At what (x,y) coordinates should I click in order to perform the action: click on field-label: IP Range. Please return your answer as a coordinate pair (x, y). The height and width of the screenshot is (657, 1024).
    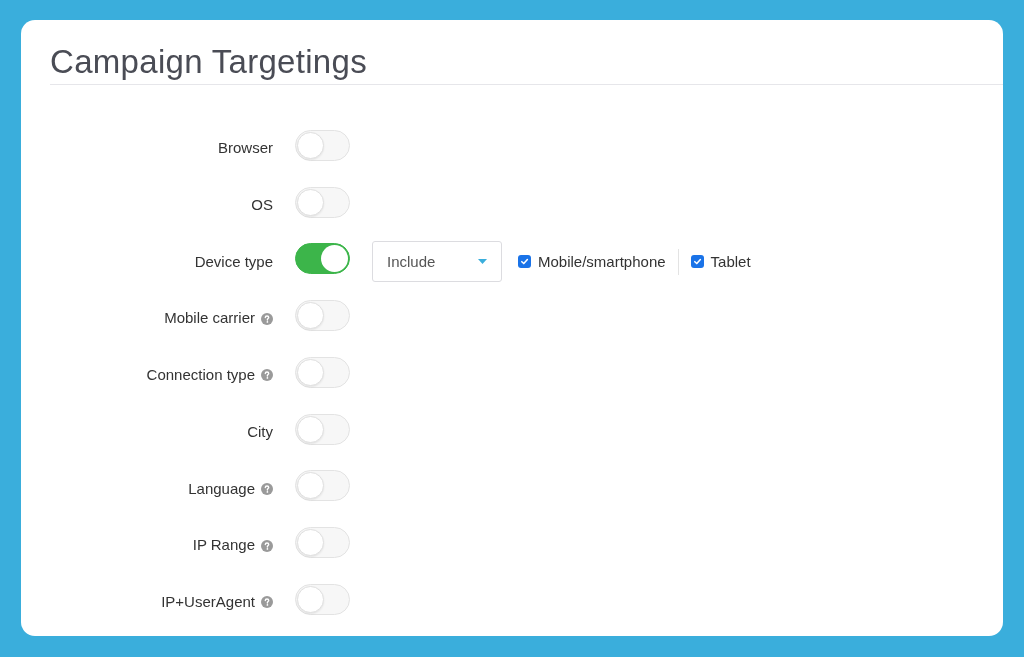
    Looking at the image, I should click on (223, 545).